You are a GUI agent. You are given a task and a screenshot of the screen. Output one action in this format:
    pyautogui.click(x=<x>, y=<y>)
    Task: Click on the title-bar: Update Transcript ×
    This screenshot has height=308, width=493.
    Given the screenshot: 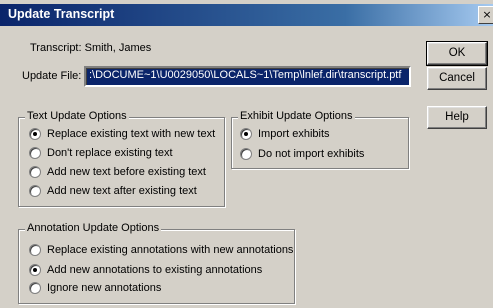 What is the action you would take?
    pyautogui.click(x=246, y=15)
    